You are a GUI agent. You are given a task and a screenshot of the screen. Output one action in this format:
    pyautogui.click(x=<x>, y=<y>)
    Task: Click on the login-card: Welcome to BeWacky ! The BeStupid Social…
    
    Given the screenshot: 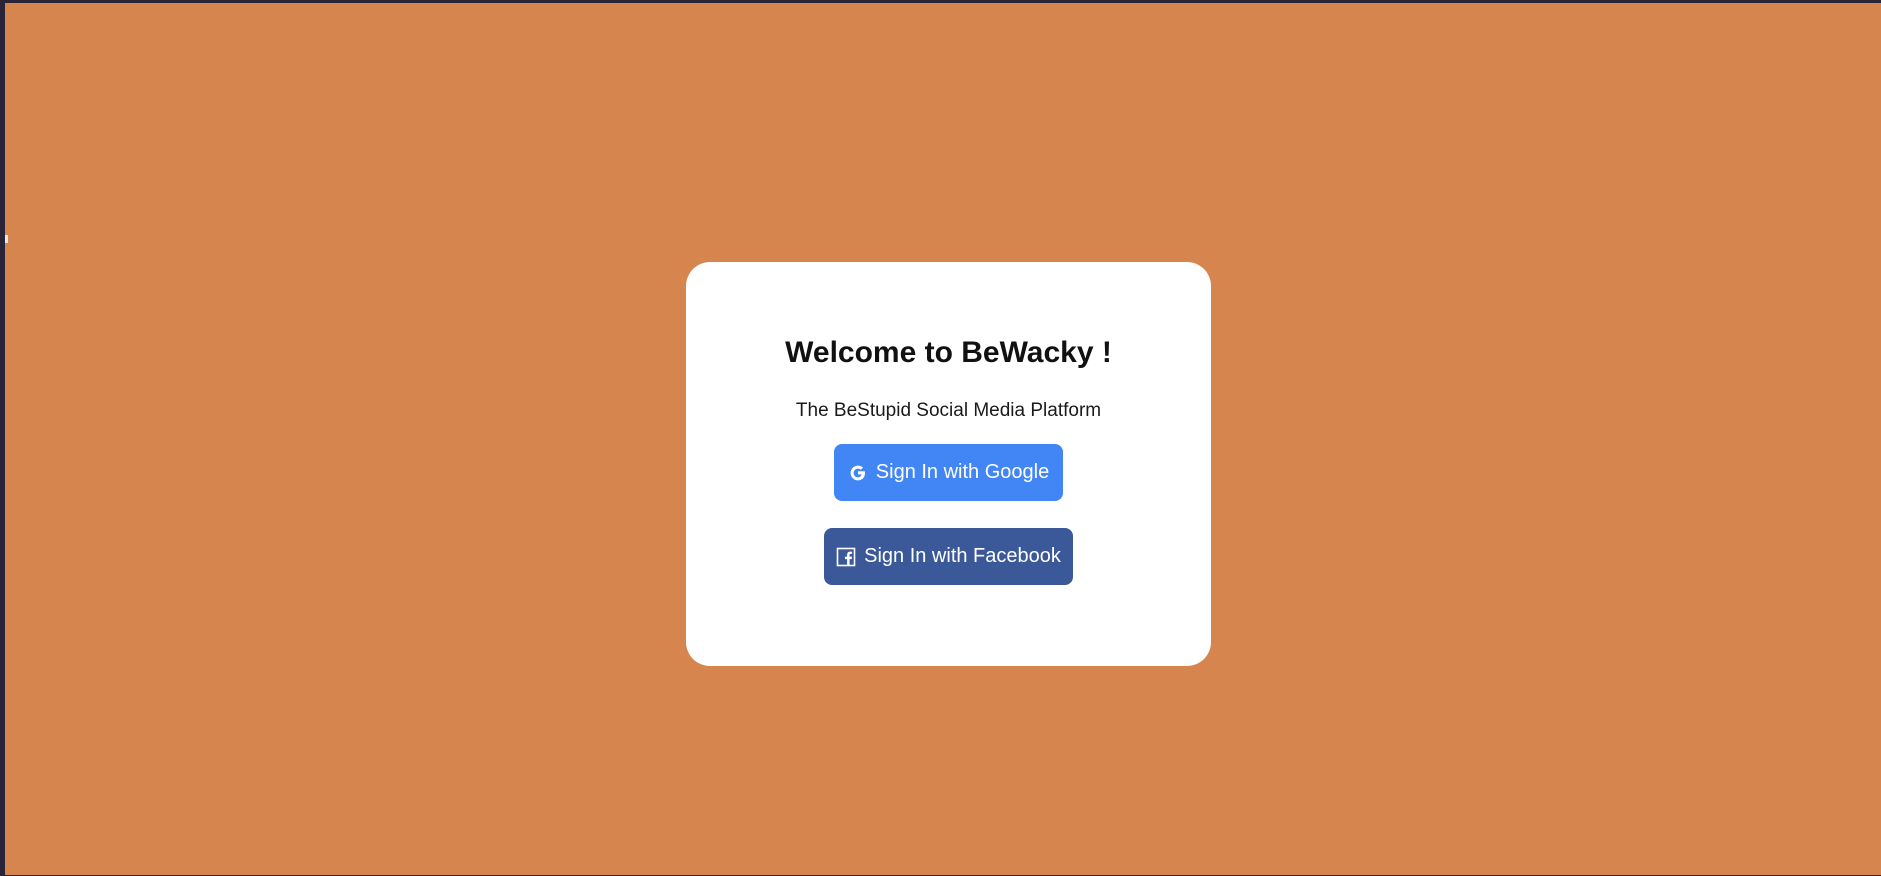 What is the action you would take?
    pyautogui.click(x=948, y=464)
    